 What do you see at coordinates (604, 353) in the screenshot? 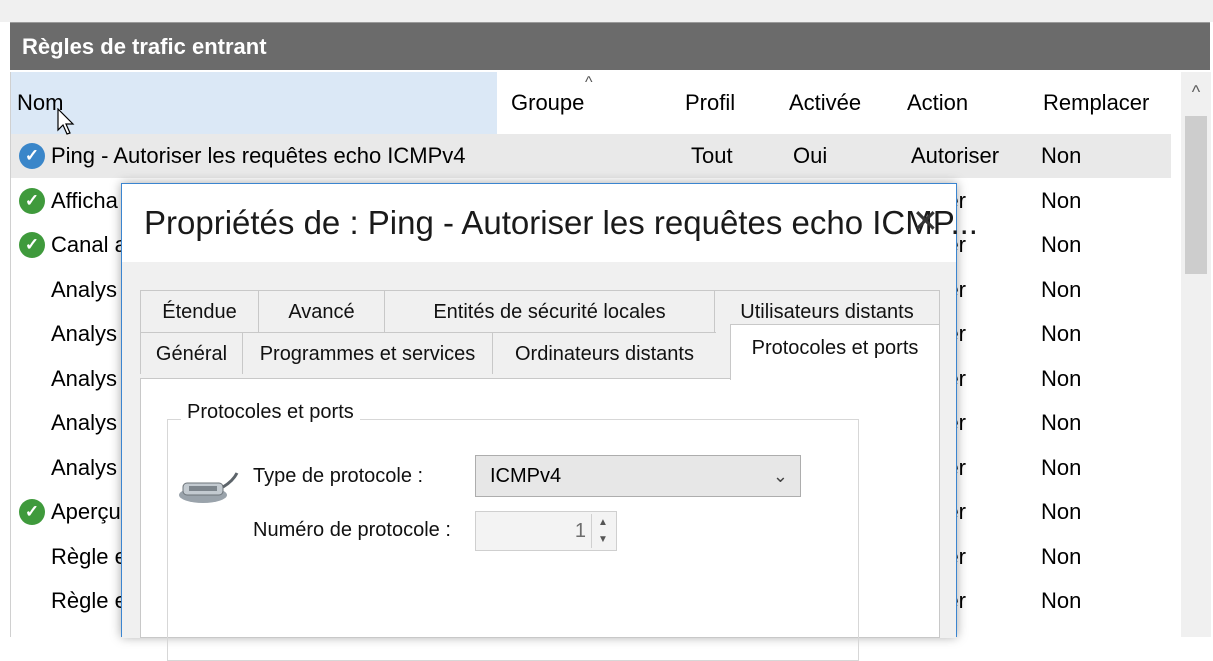
I see `tab-ordinateurs-distants: Ordinateurs distants` at bounding box center [604, 353].